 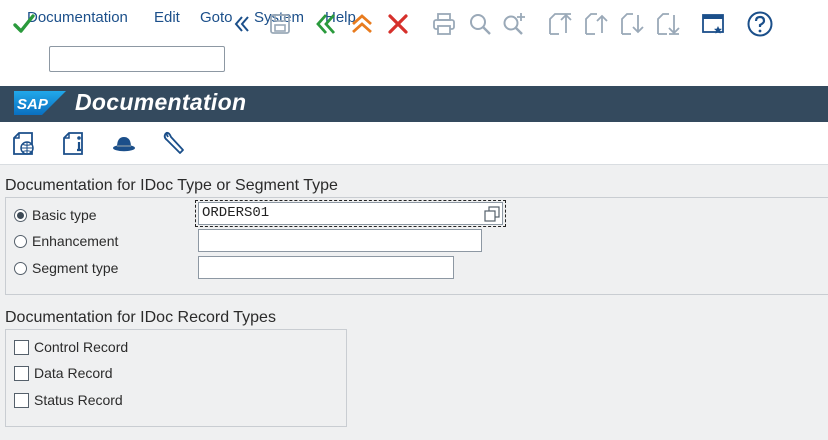 What do you see at coordinates (21, 347) in the screenshot?
I see `checkbox-control-record-box` at bounding box center [21, 347].